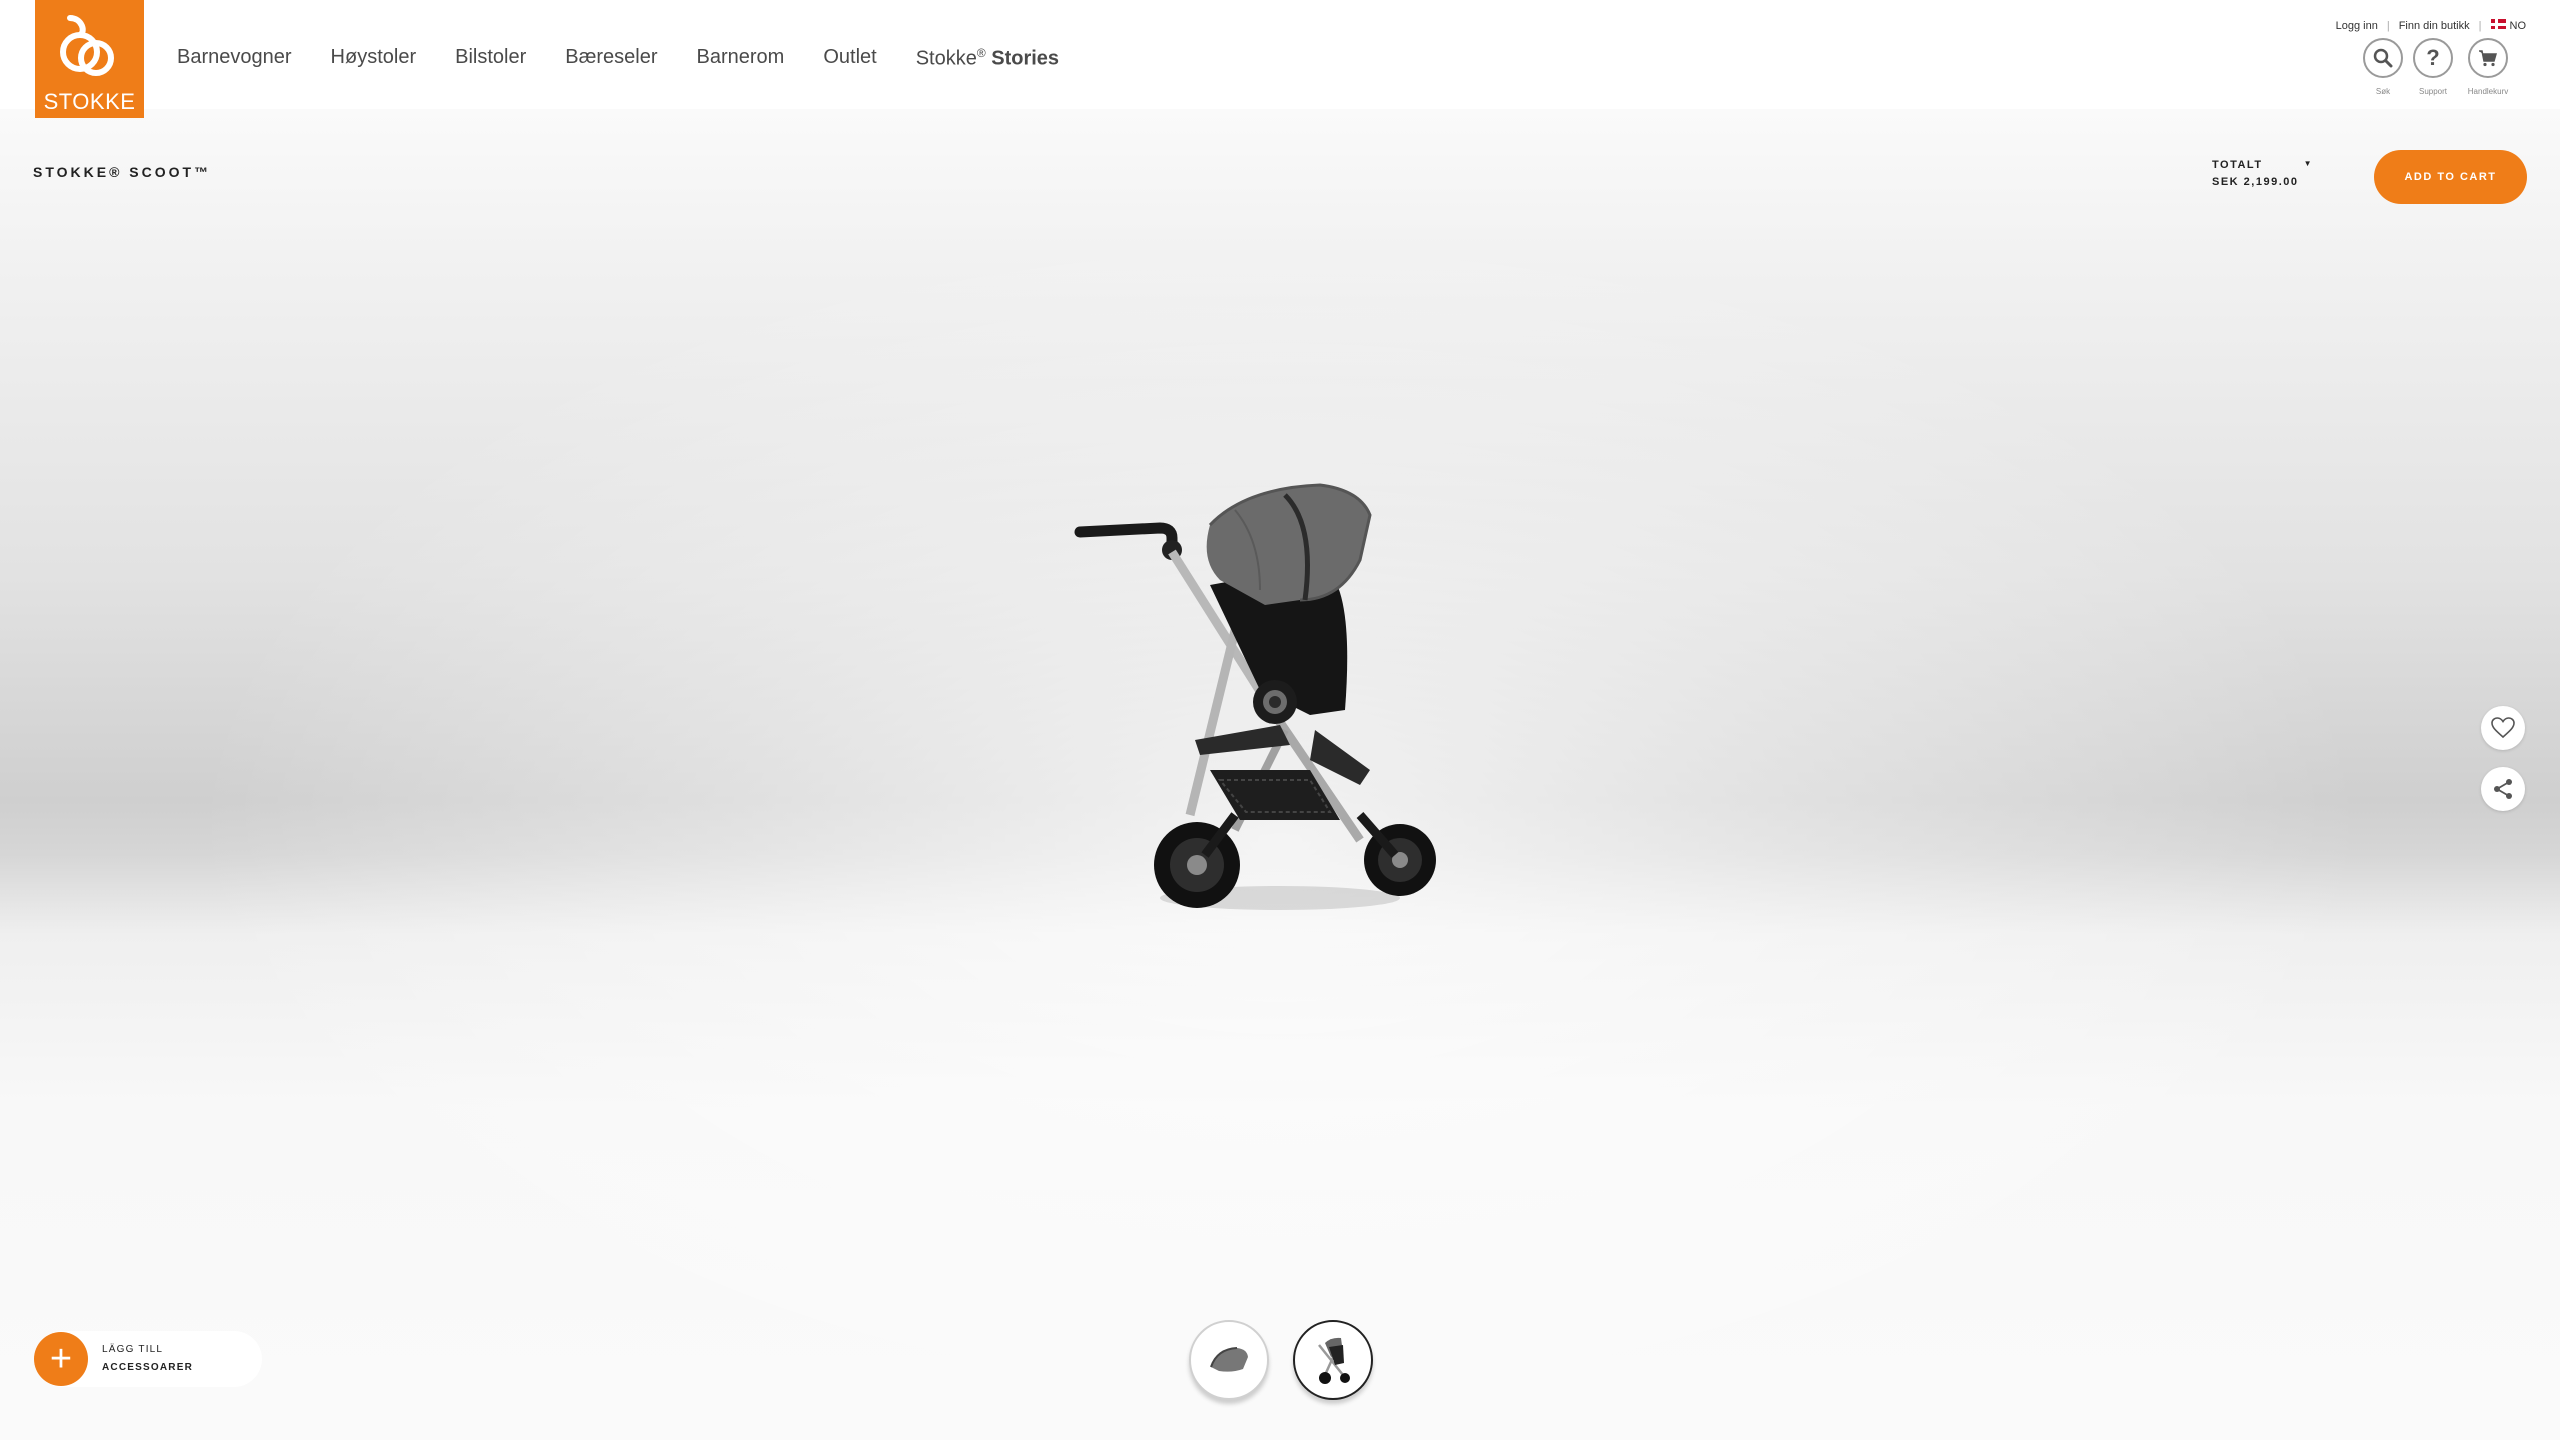  Describe the element at coordinates (122, 172) in the screenshot. I see `product-title: STOKKE® SCOOT™` at that location.